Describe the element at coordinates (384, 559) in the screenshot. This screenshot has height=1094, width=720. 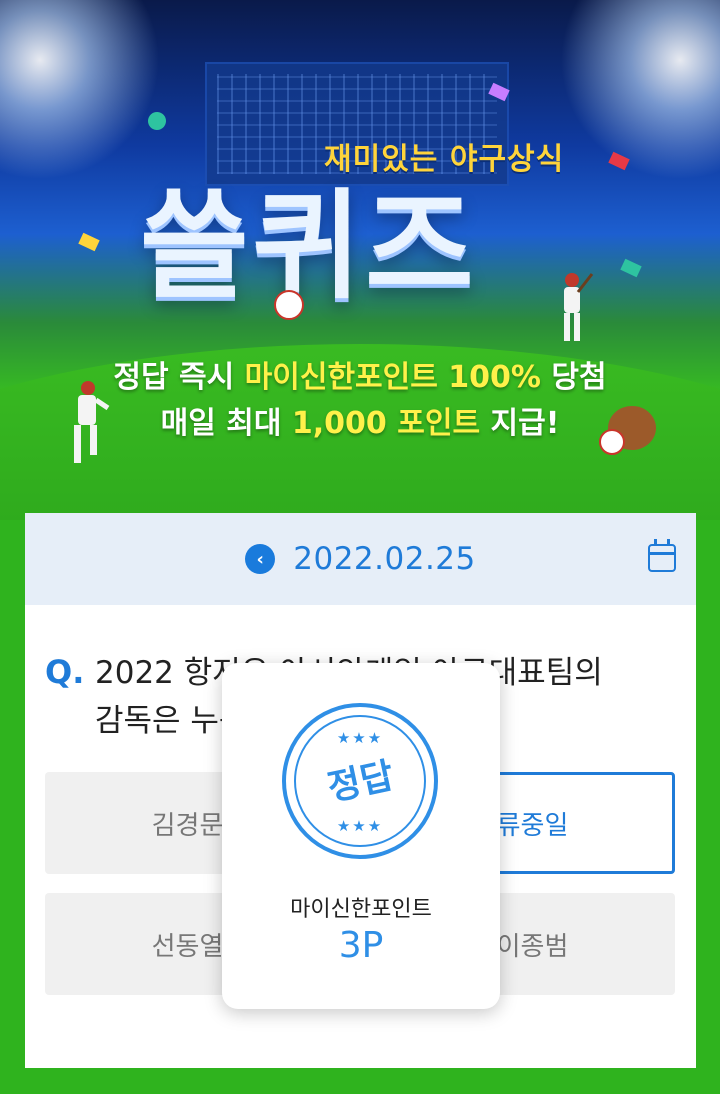
I see `quiz-date: 2022.02.25` at that location.